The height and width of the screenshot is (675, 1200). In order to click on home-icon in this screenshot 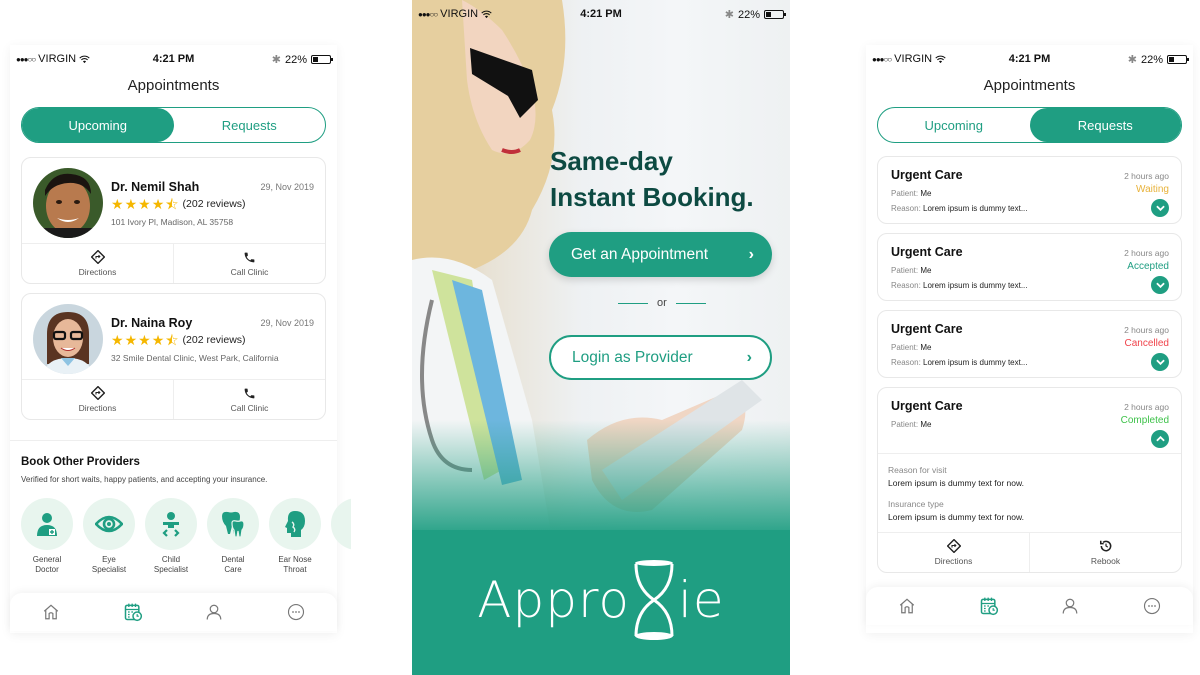, I will do `click(907, 606)`.